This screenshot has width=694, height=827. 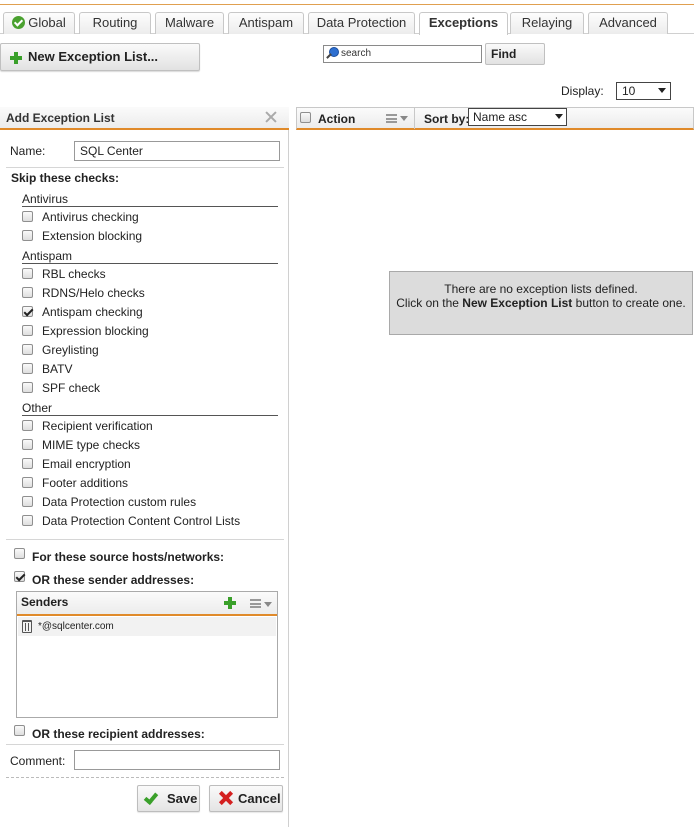 What do you see at coordinates (76, 626) in the screenshot?
I see `sender-address: *@sqlcenter.com` at bounding box center [76, 626].